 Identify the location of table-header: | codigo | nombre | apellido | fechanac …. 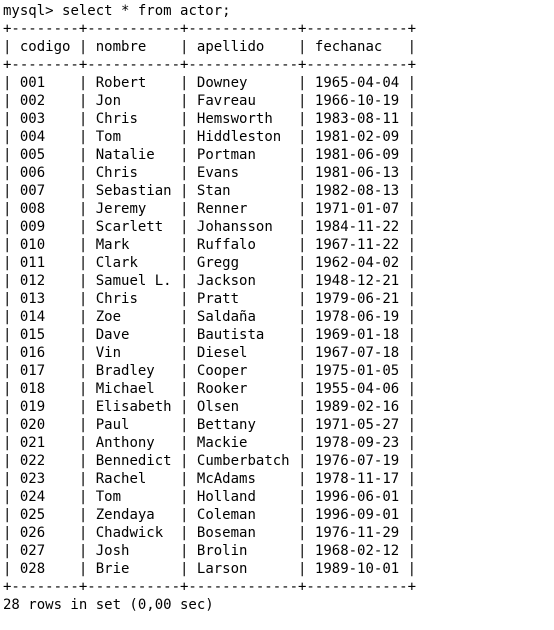
(210, 47).